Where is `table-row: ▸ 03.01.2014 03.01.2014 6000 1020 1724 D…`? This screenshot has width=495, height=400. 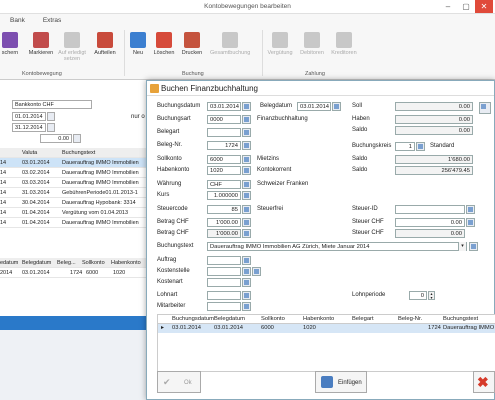 table-row: ▸ 03.01.2014 03.01.2014 6000 1020 1724 D… is located at coordinates (326, 328).